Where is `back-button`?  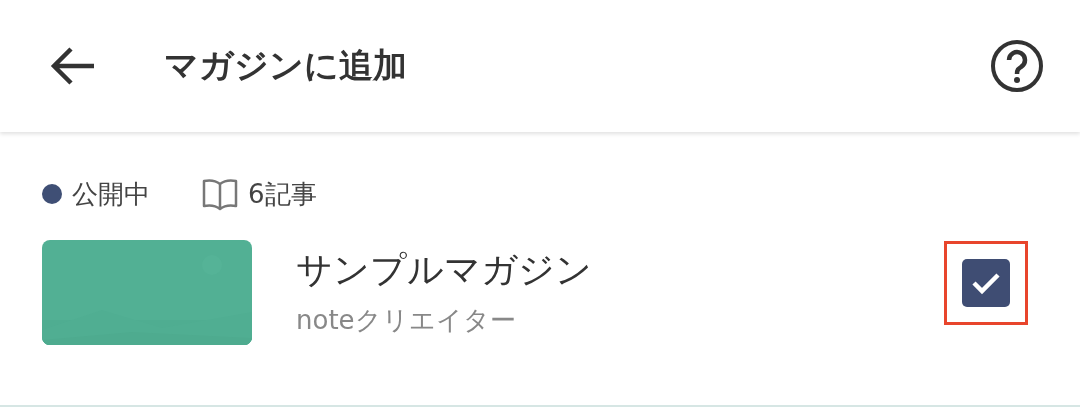 back-button is located at coordinates (73, 66).